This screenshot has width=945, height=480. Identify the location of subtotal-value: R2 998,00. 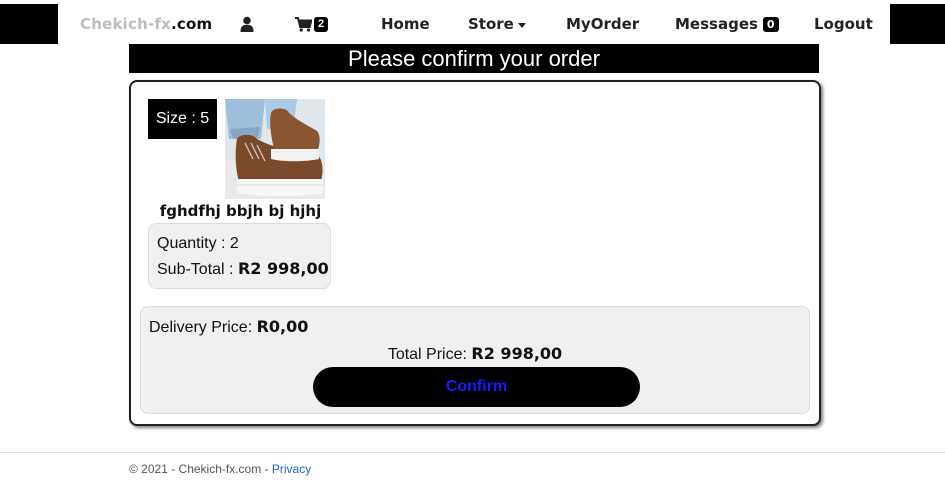
(283, 268).